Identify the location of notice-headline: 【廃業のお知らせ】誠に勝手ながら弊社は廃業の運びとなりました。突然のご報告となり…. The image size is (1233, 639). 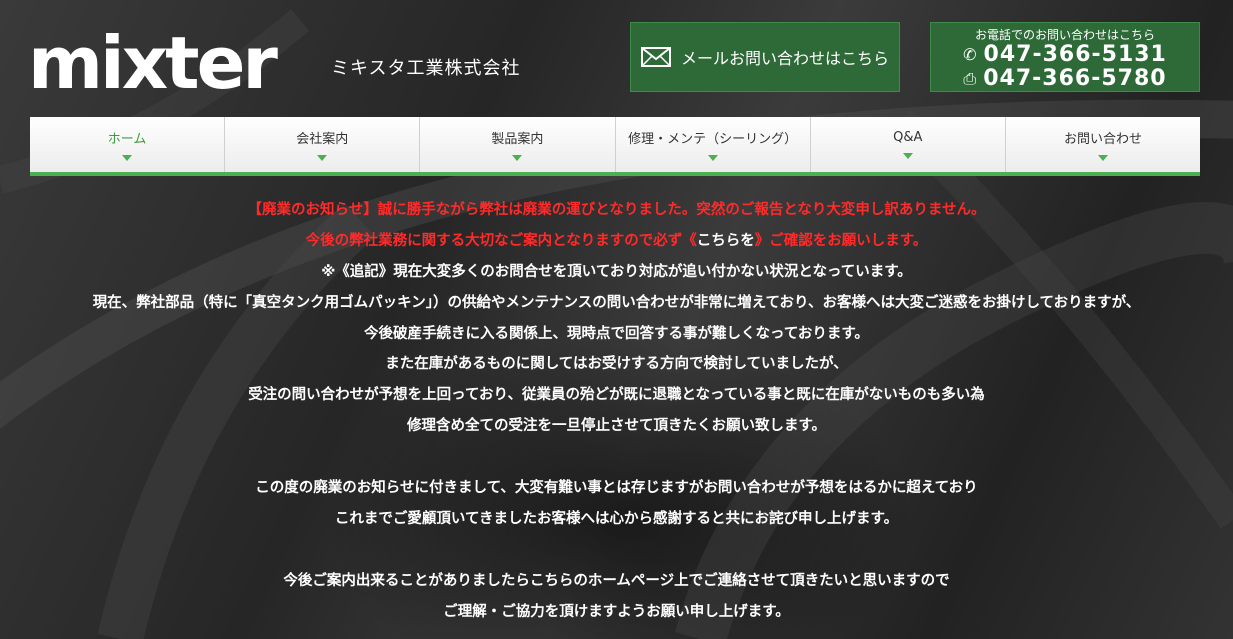
(616, 210).